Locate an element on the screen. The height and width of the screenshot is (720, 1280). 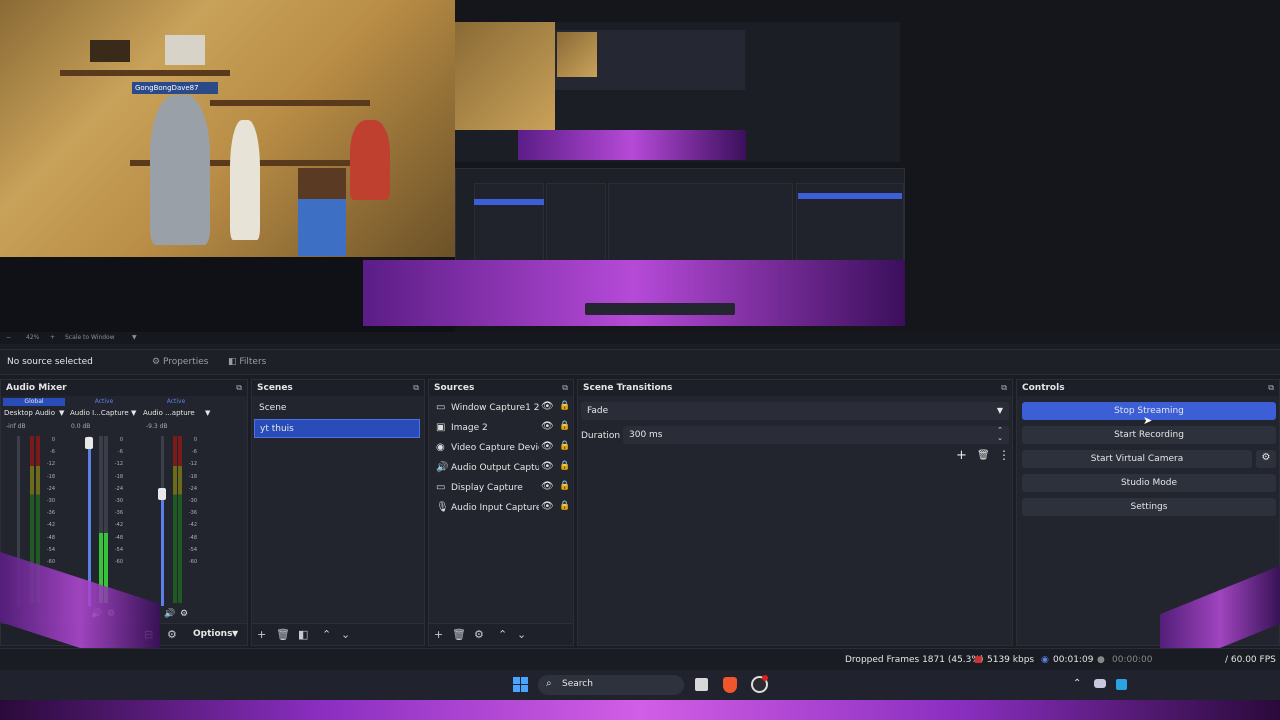
tray-app-icon is located at coordinates (1121, 684).